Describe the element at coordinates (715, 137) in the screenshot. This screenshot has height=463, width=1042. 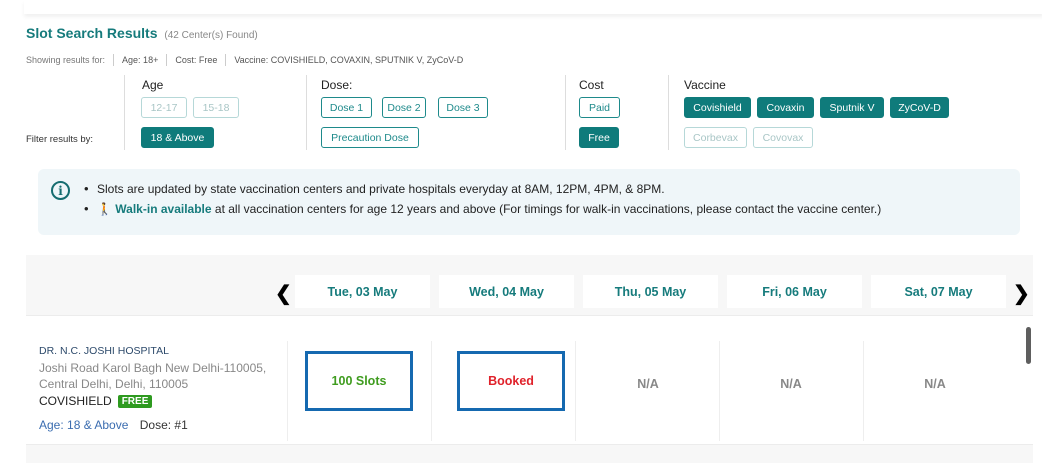
I see `vaccine-chip-corbevax: Corbevax` at that location.